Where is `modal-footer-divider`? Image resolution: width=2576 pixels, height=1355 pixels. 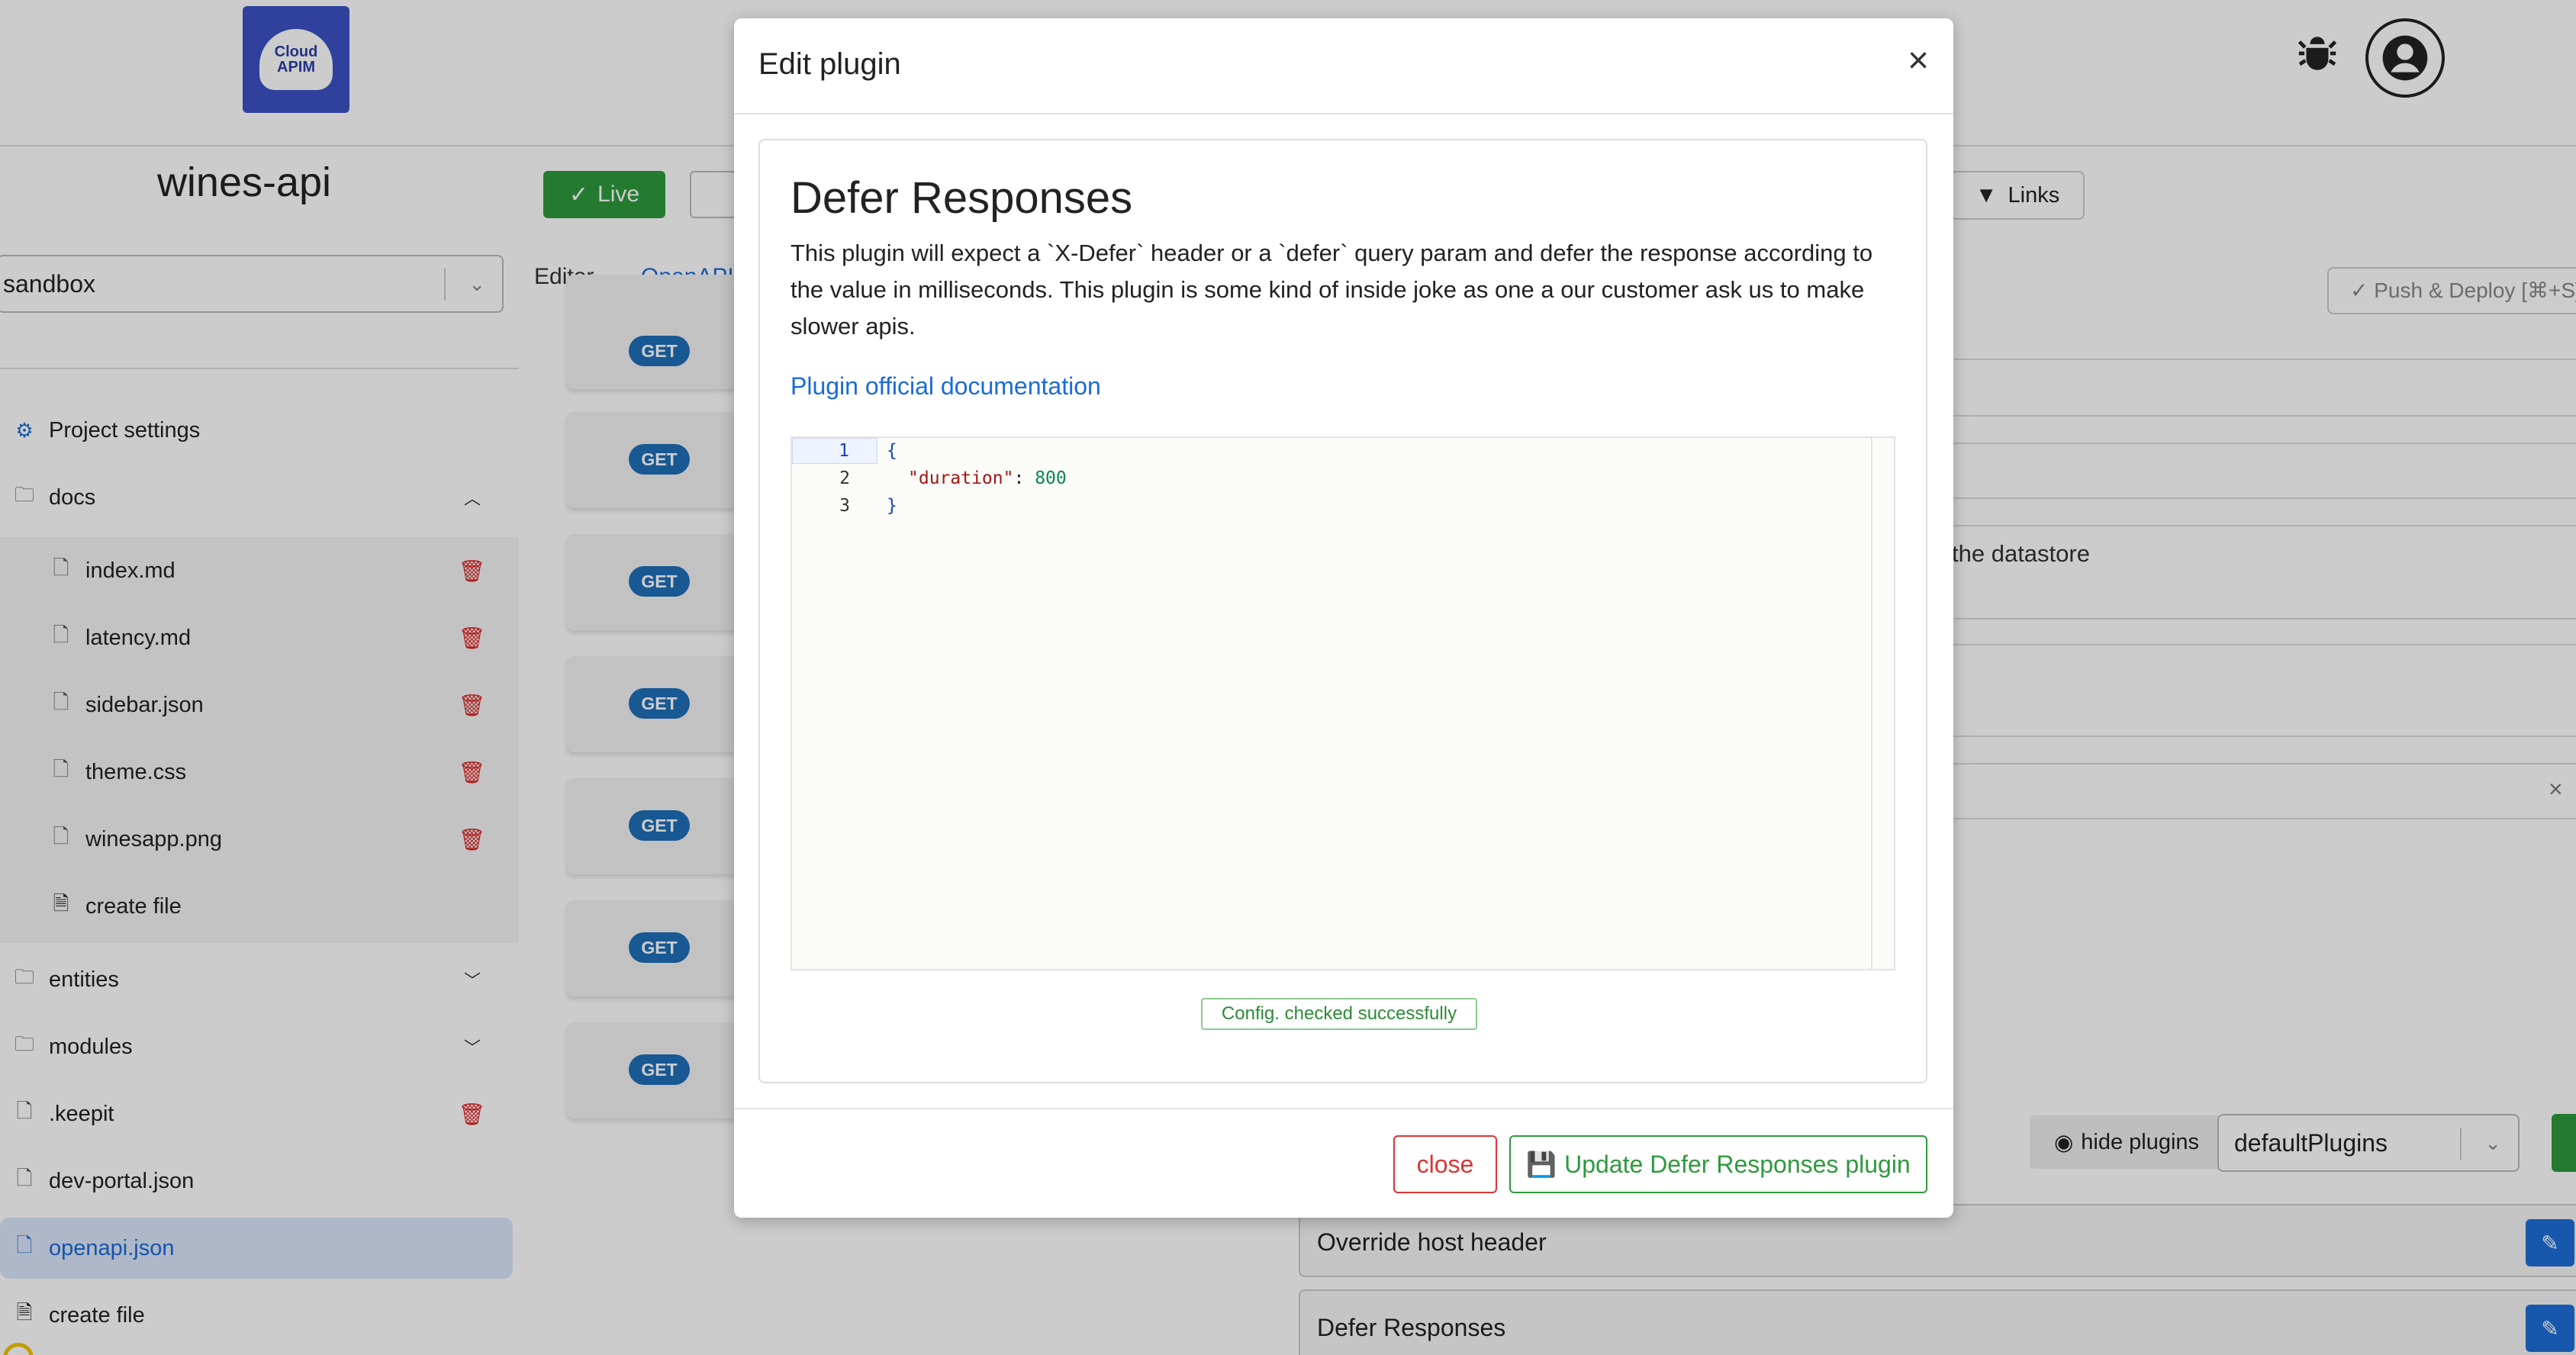 modal-footer-divider is located at coordinates (1343, 1108).